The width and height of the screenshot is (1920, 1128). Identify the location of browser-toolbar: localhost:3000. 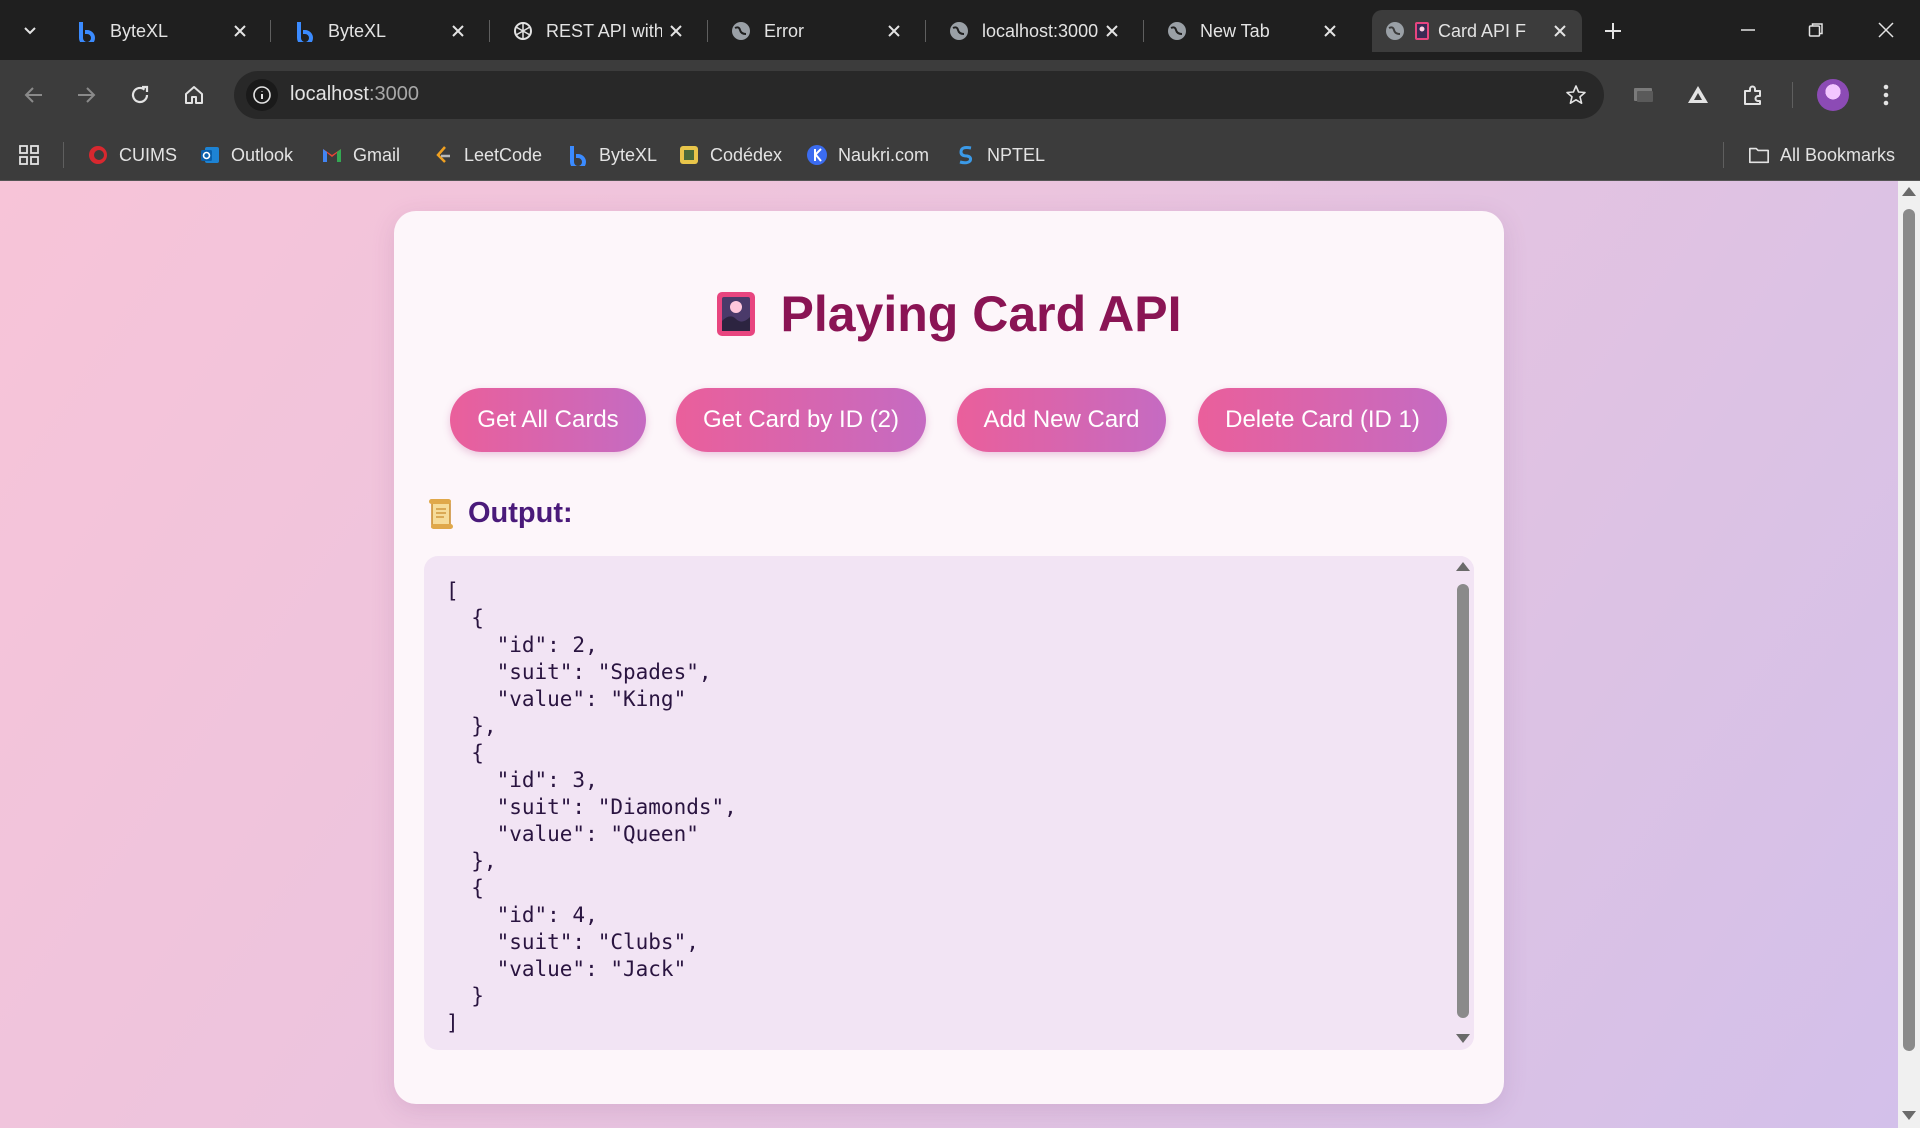
(960, 95).